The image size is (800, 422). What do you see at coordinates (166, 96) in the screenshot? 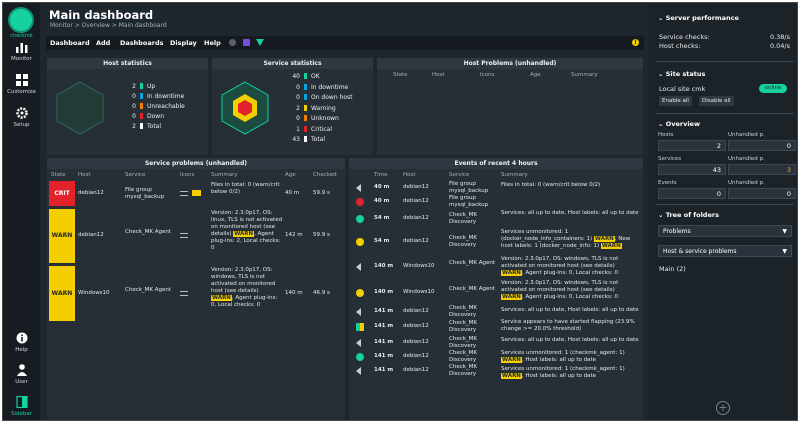
I see `legend-label: In downtime` at bounding box center [166, 96].